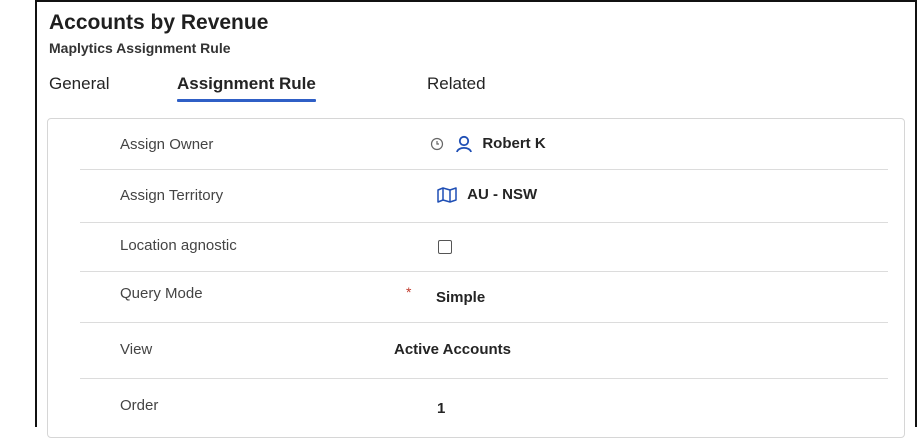 Image resolution: width=924 pixels, height=439 pixels. I want to click on assign-territory-link-text: AU - NSW, so click(502, 194).